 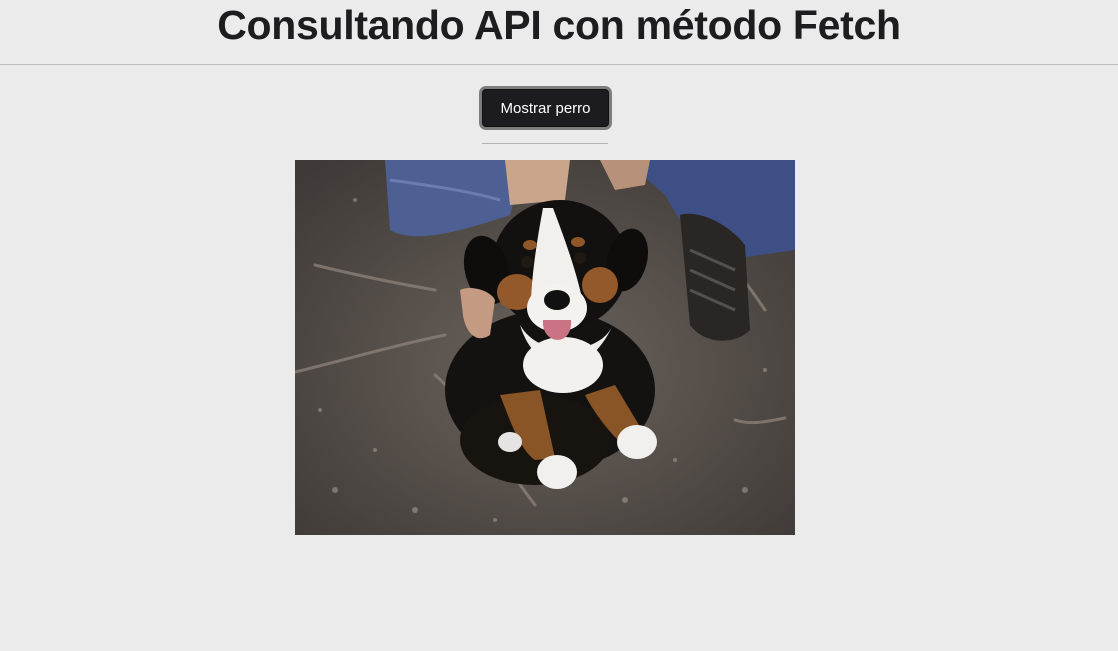 I want to click on divider, so click(x=545, y=143).